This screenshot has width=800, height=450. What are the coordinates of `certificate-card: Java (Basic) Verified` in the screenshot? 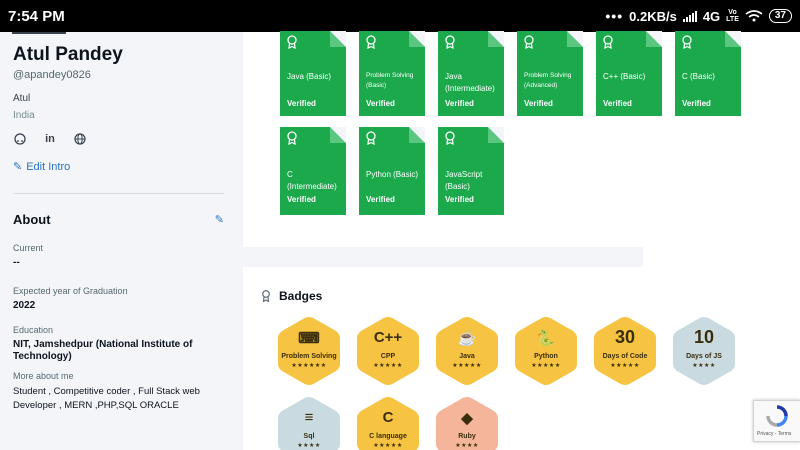 It's located at (313, 73).